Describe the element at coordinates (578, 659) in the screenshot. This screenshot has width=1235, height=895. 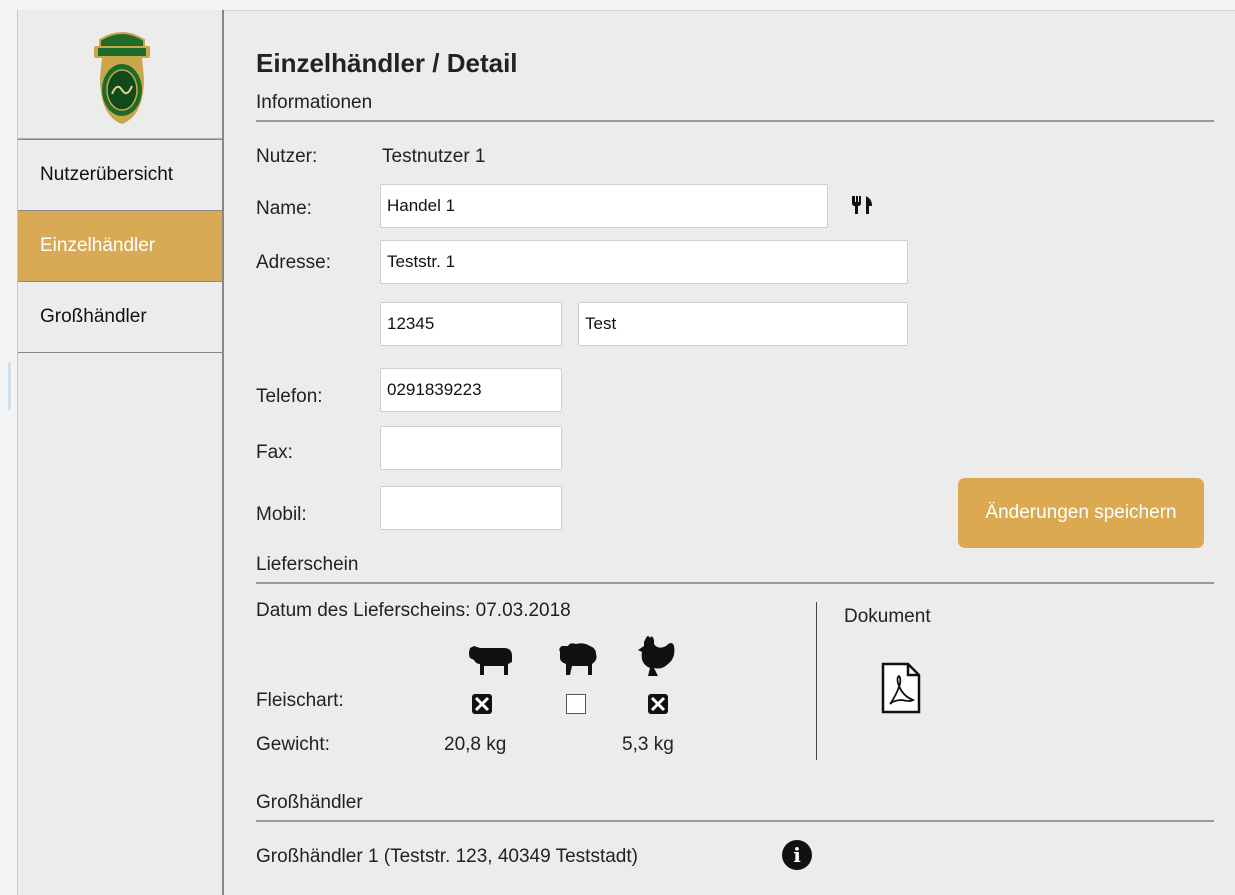
I see `sheep-icon` at that location.